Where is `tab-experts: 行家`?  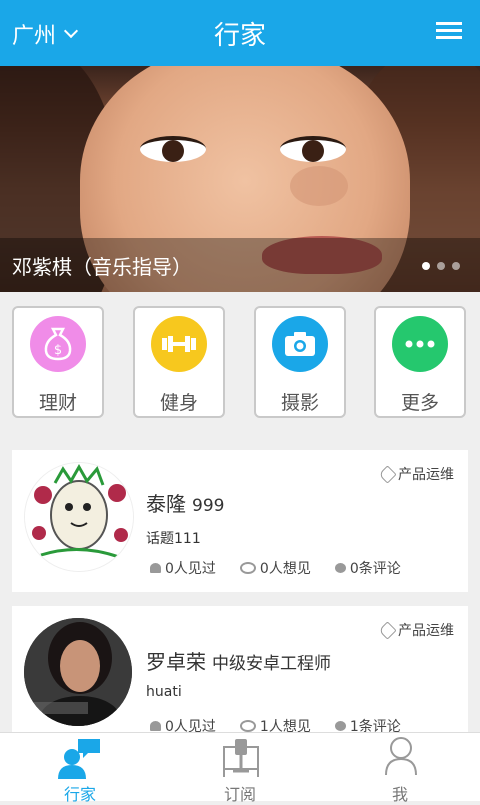 tab-experts: 行家 is located at coordinates (80, 768).